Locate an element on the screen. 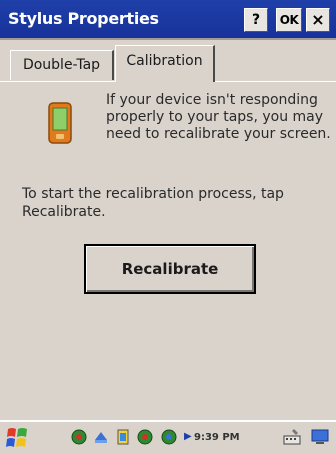 The width and height of the screenshot is (336, 454). taskbar: ▶ 9:39 PM is located at coordinates (168, 437).